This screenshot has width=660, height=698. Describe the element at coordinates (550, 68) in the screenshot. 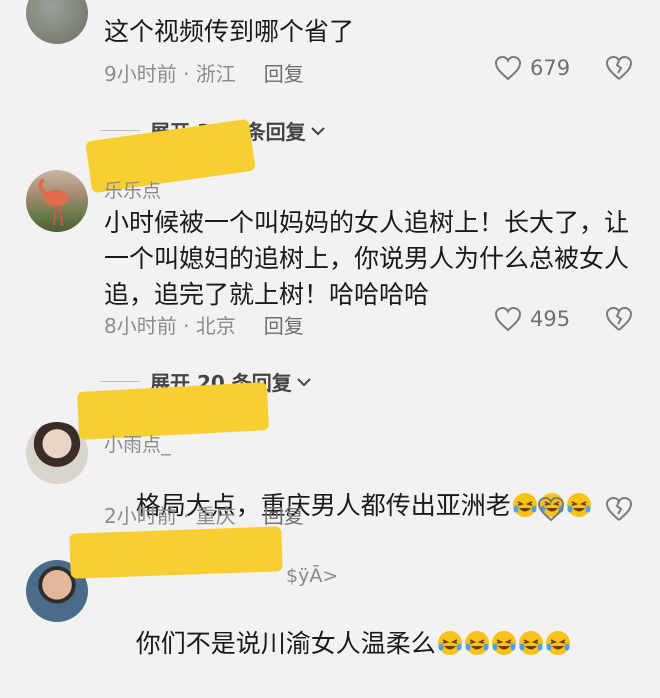

I see `like-count: 679` at that location.